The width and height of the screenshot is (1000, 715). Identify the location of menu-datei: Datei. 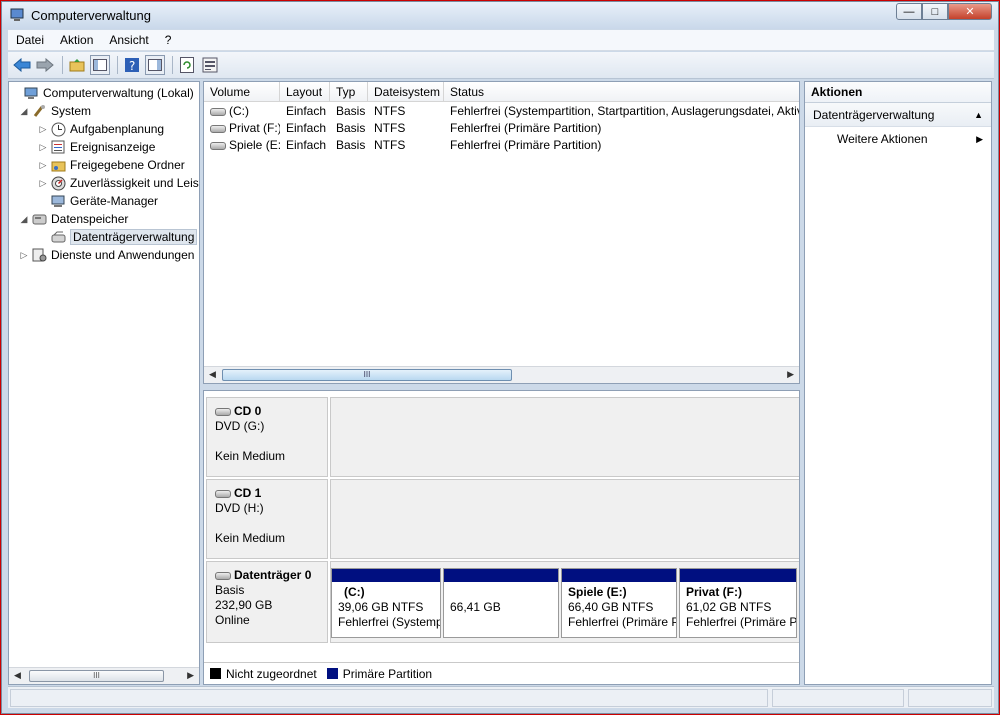
(30, 40).